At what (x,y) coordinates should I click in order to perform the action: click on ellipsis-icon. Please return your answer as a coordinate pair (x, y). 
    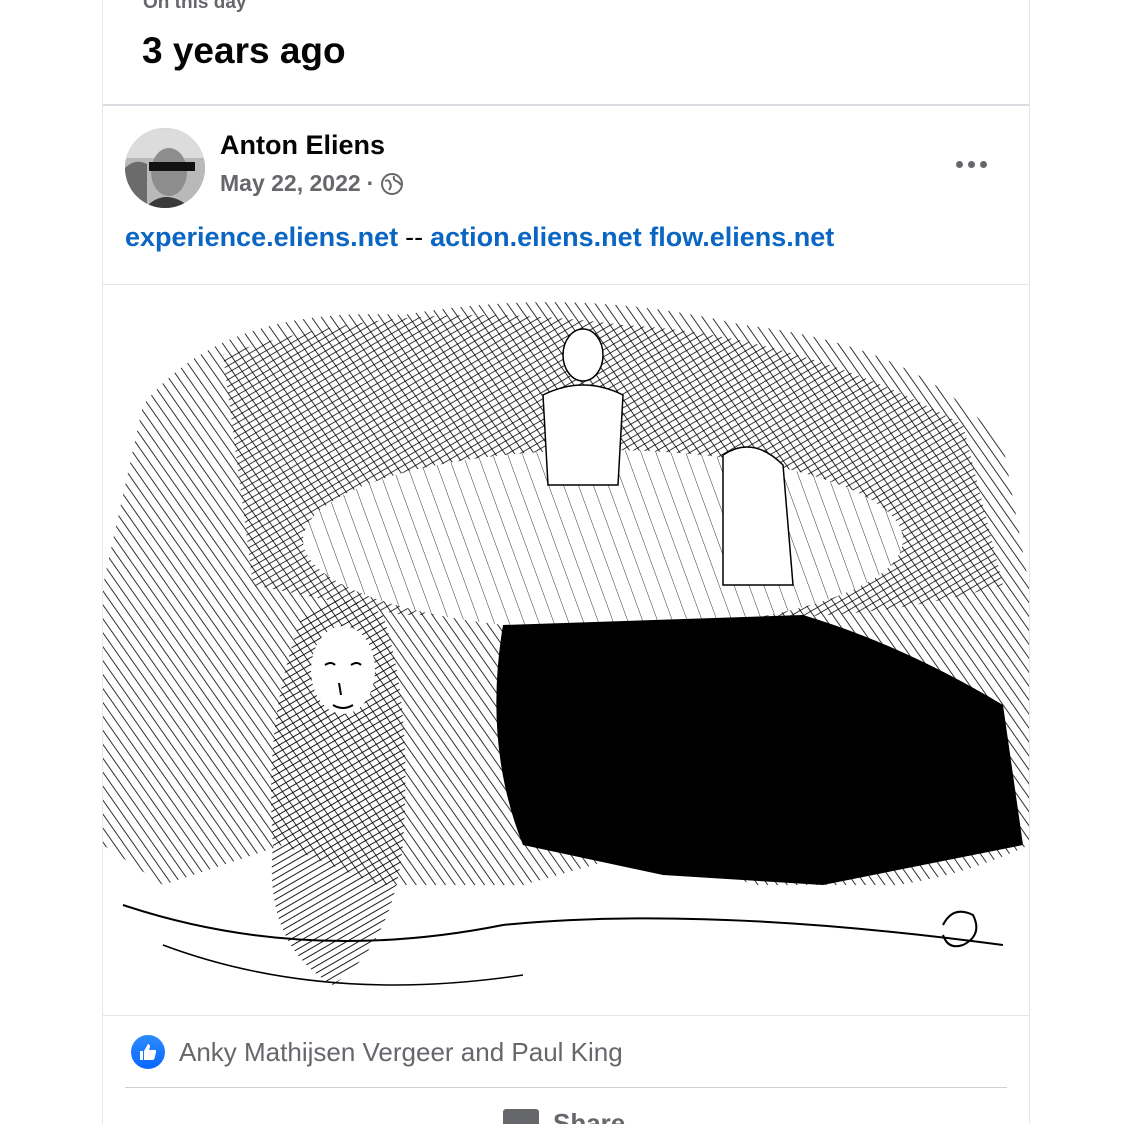
    Looking at the image, I should click on (971, 164).